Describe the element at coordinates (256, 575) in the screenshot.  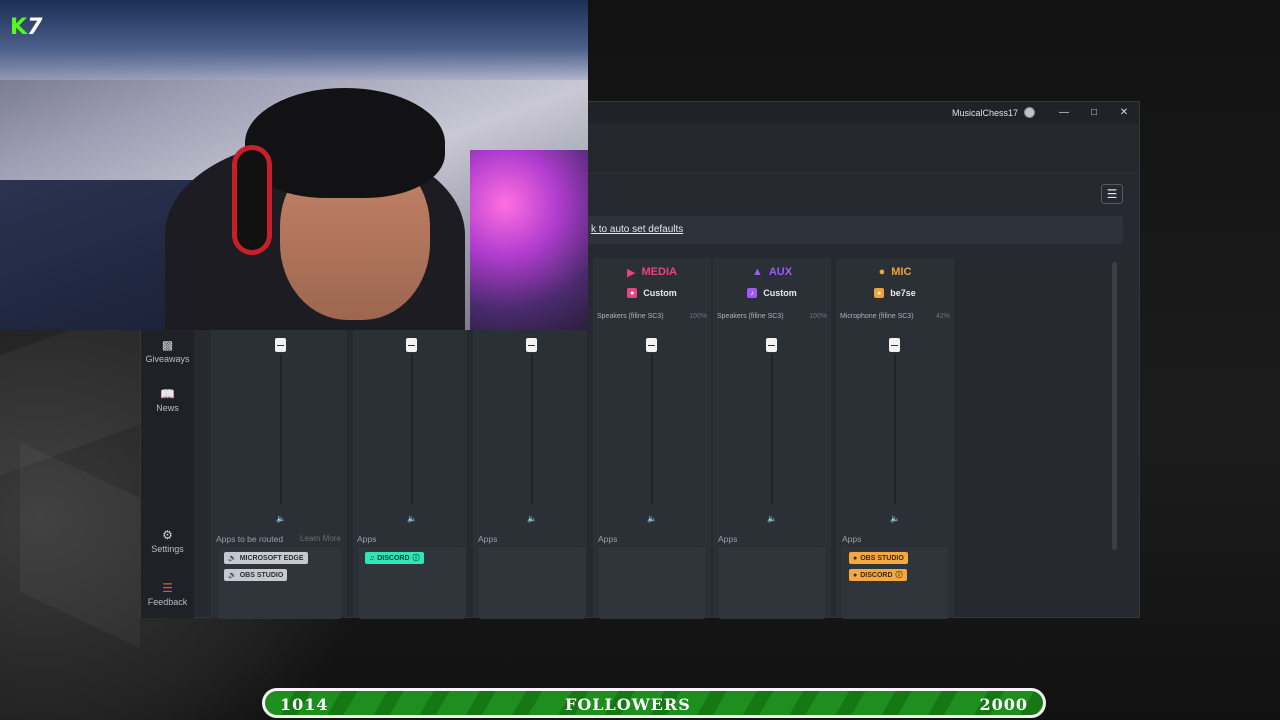
I see `app-pill: 🔊 OBS STUDIO` at that location.